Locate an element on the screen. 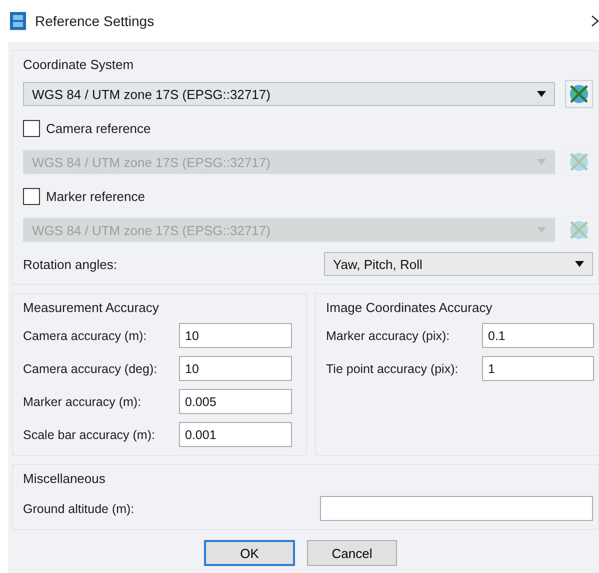 The height and width of the screenshot is (573, 599). field-label: Ground altitude (m): is located at coordinates (79, 509).